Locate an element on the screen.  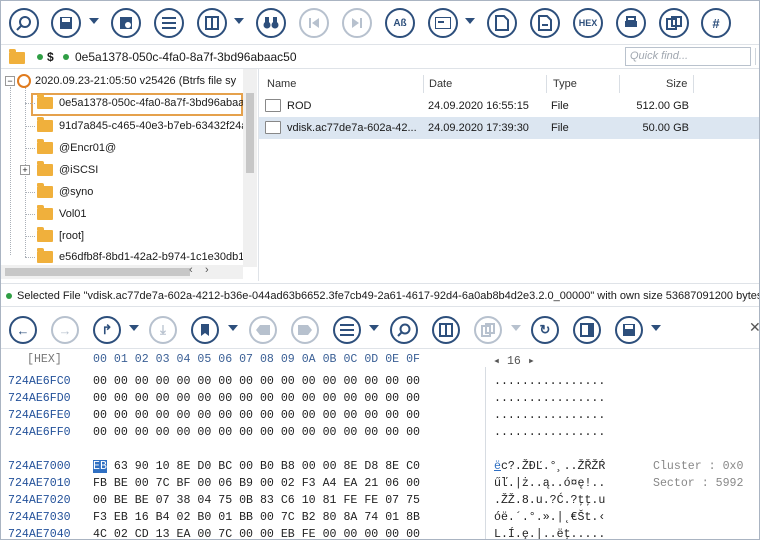
cluster-info: Cluster : 0x0 is located at coordinates (698, 466).